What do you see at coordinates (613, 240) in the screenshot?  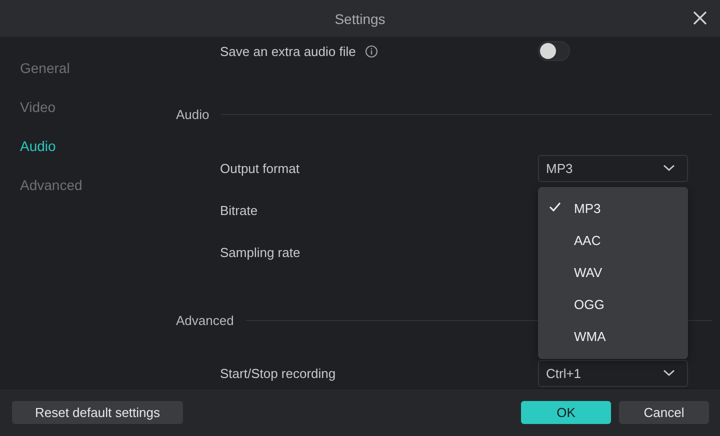 I see `menu-option: AAC` at bounding box center [613, 240].